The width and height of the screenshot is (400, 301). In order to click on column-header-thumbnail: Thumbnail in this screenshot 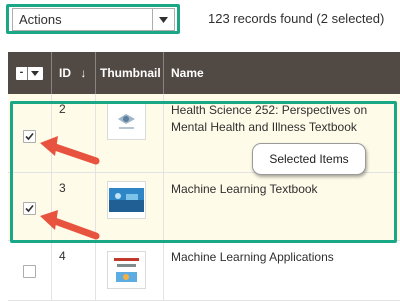, I will do `click(130, 73)`.